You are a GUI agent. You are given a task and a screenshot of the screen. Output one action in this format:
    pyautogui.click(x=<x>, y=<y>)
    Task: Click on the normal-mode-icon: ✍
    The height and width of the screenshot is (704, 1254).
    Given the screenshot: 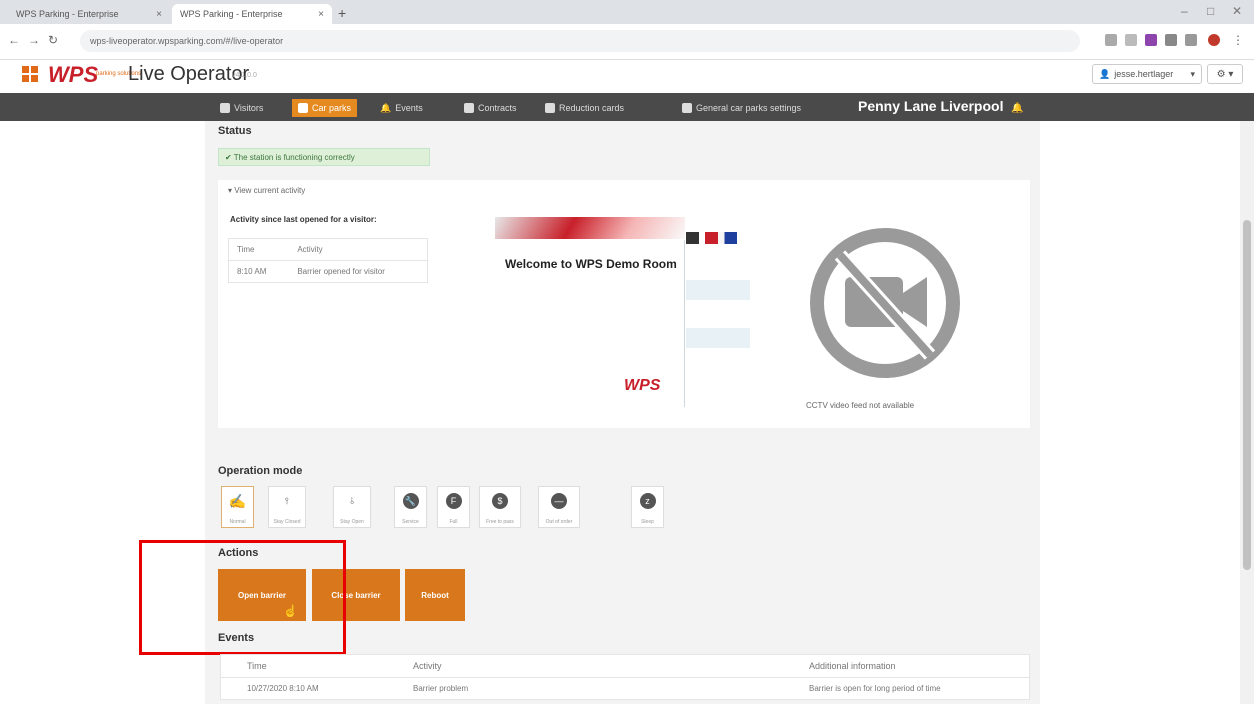 What is the action you would take?
    pyautogui.click(x=237, y=500)
    